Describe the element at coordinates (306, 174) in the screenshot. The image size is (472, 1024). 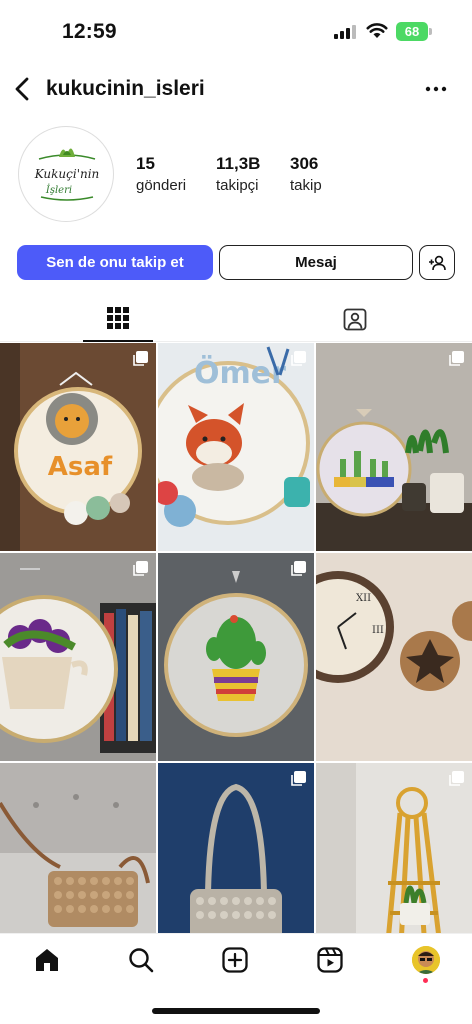
I see `stat-following: 306 takip` at that location.